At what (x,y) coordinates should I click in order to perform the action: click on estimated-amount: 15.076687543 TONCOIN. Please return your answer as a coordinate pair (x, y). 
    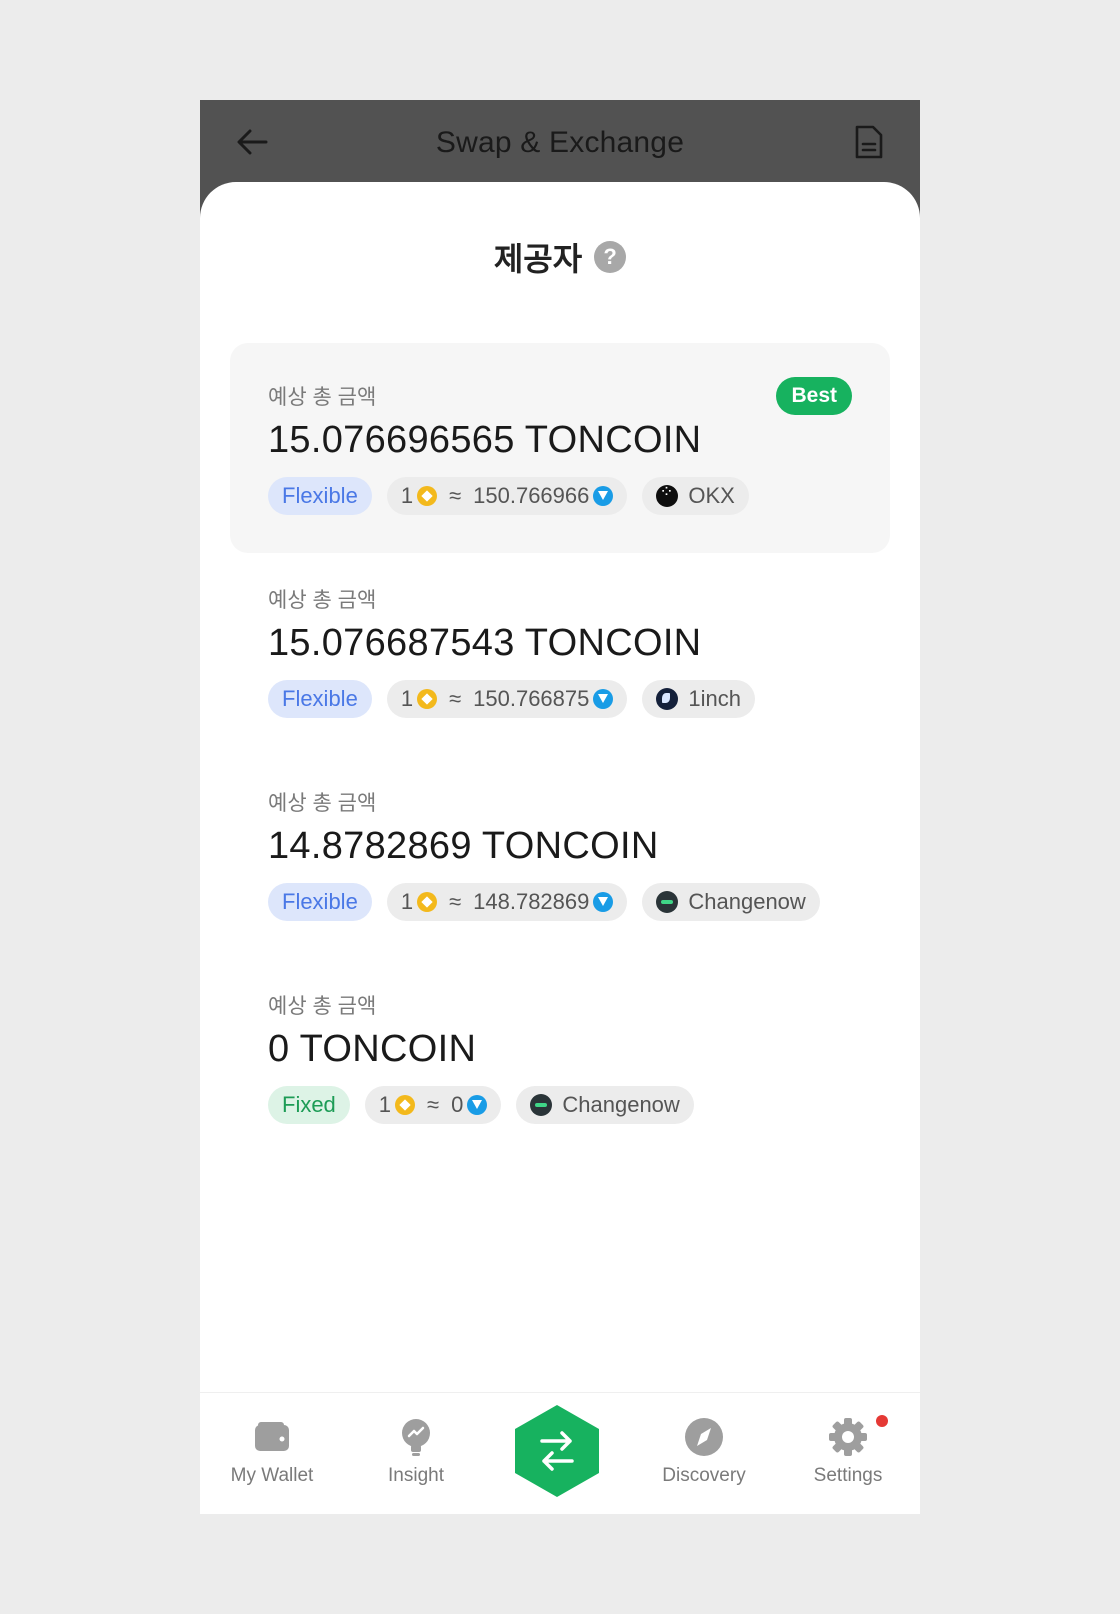
    Looking at the image, I should click on (485, 643).